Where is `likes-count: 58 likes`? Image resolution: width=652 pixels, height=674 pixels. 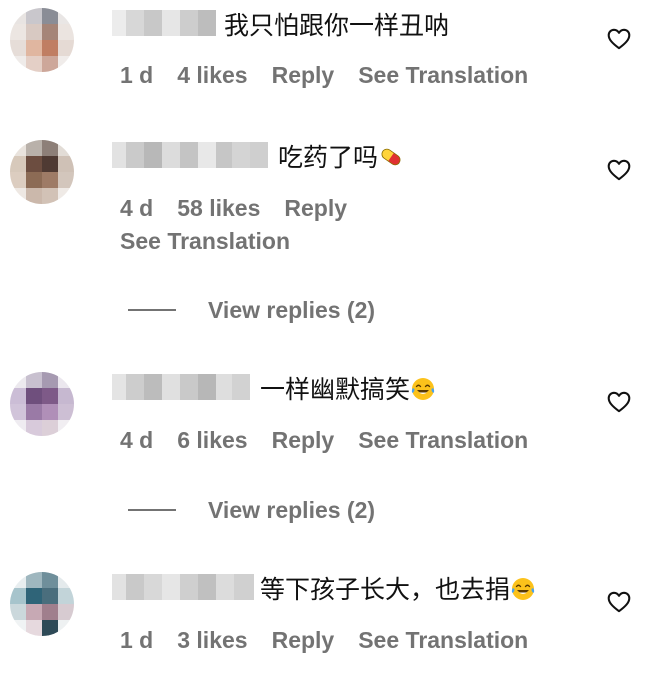
likes-count: 58 likes is located at coordinates (218, 208).